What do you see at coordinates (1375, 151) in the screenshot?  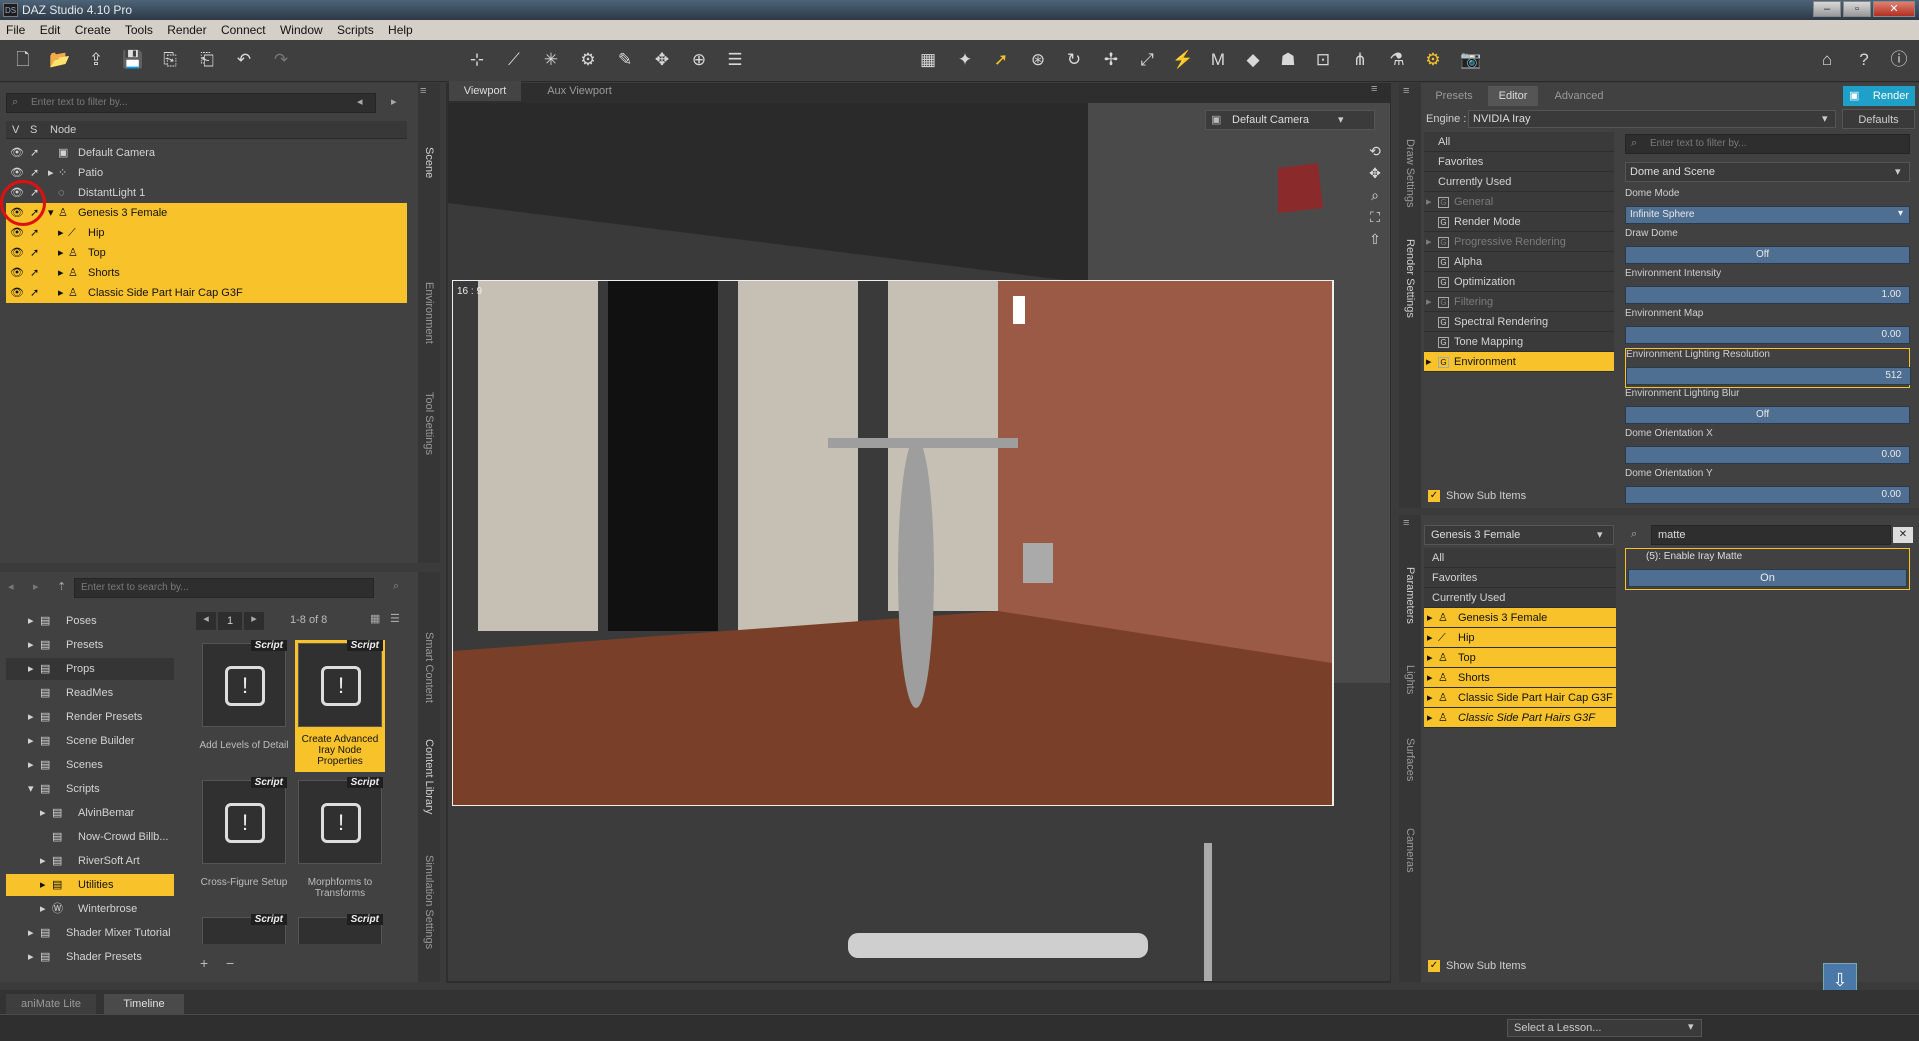 I see `orbit-icon: ⟲` at bounding box center [1375, 151].